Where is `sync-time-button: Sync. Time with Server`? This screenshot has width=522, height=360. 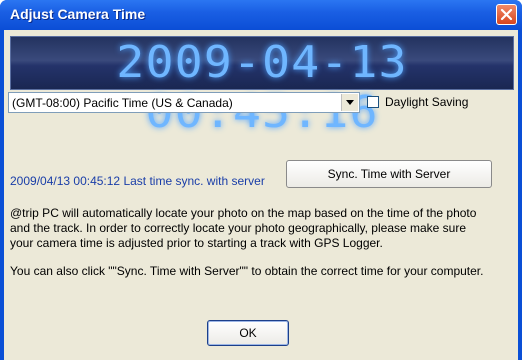 sync-time-button: Sync. Time with Server is located at coordinates (389, 174).